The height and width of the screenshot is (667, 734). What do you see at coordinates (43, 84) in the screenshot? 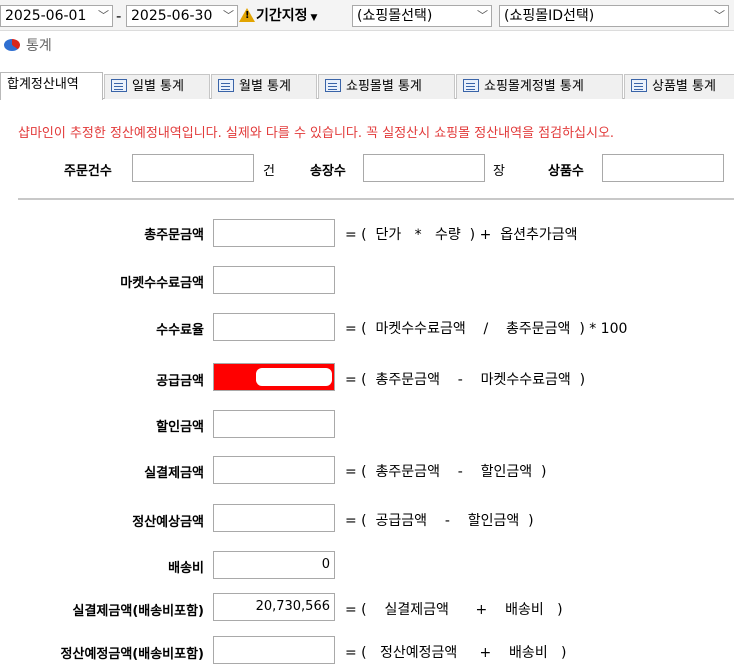
I see `tab-label: 합계정산내역` at bounding box center [43, 84].